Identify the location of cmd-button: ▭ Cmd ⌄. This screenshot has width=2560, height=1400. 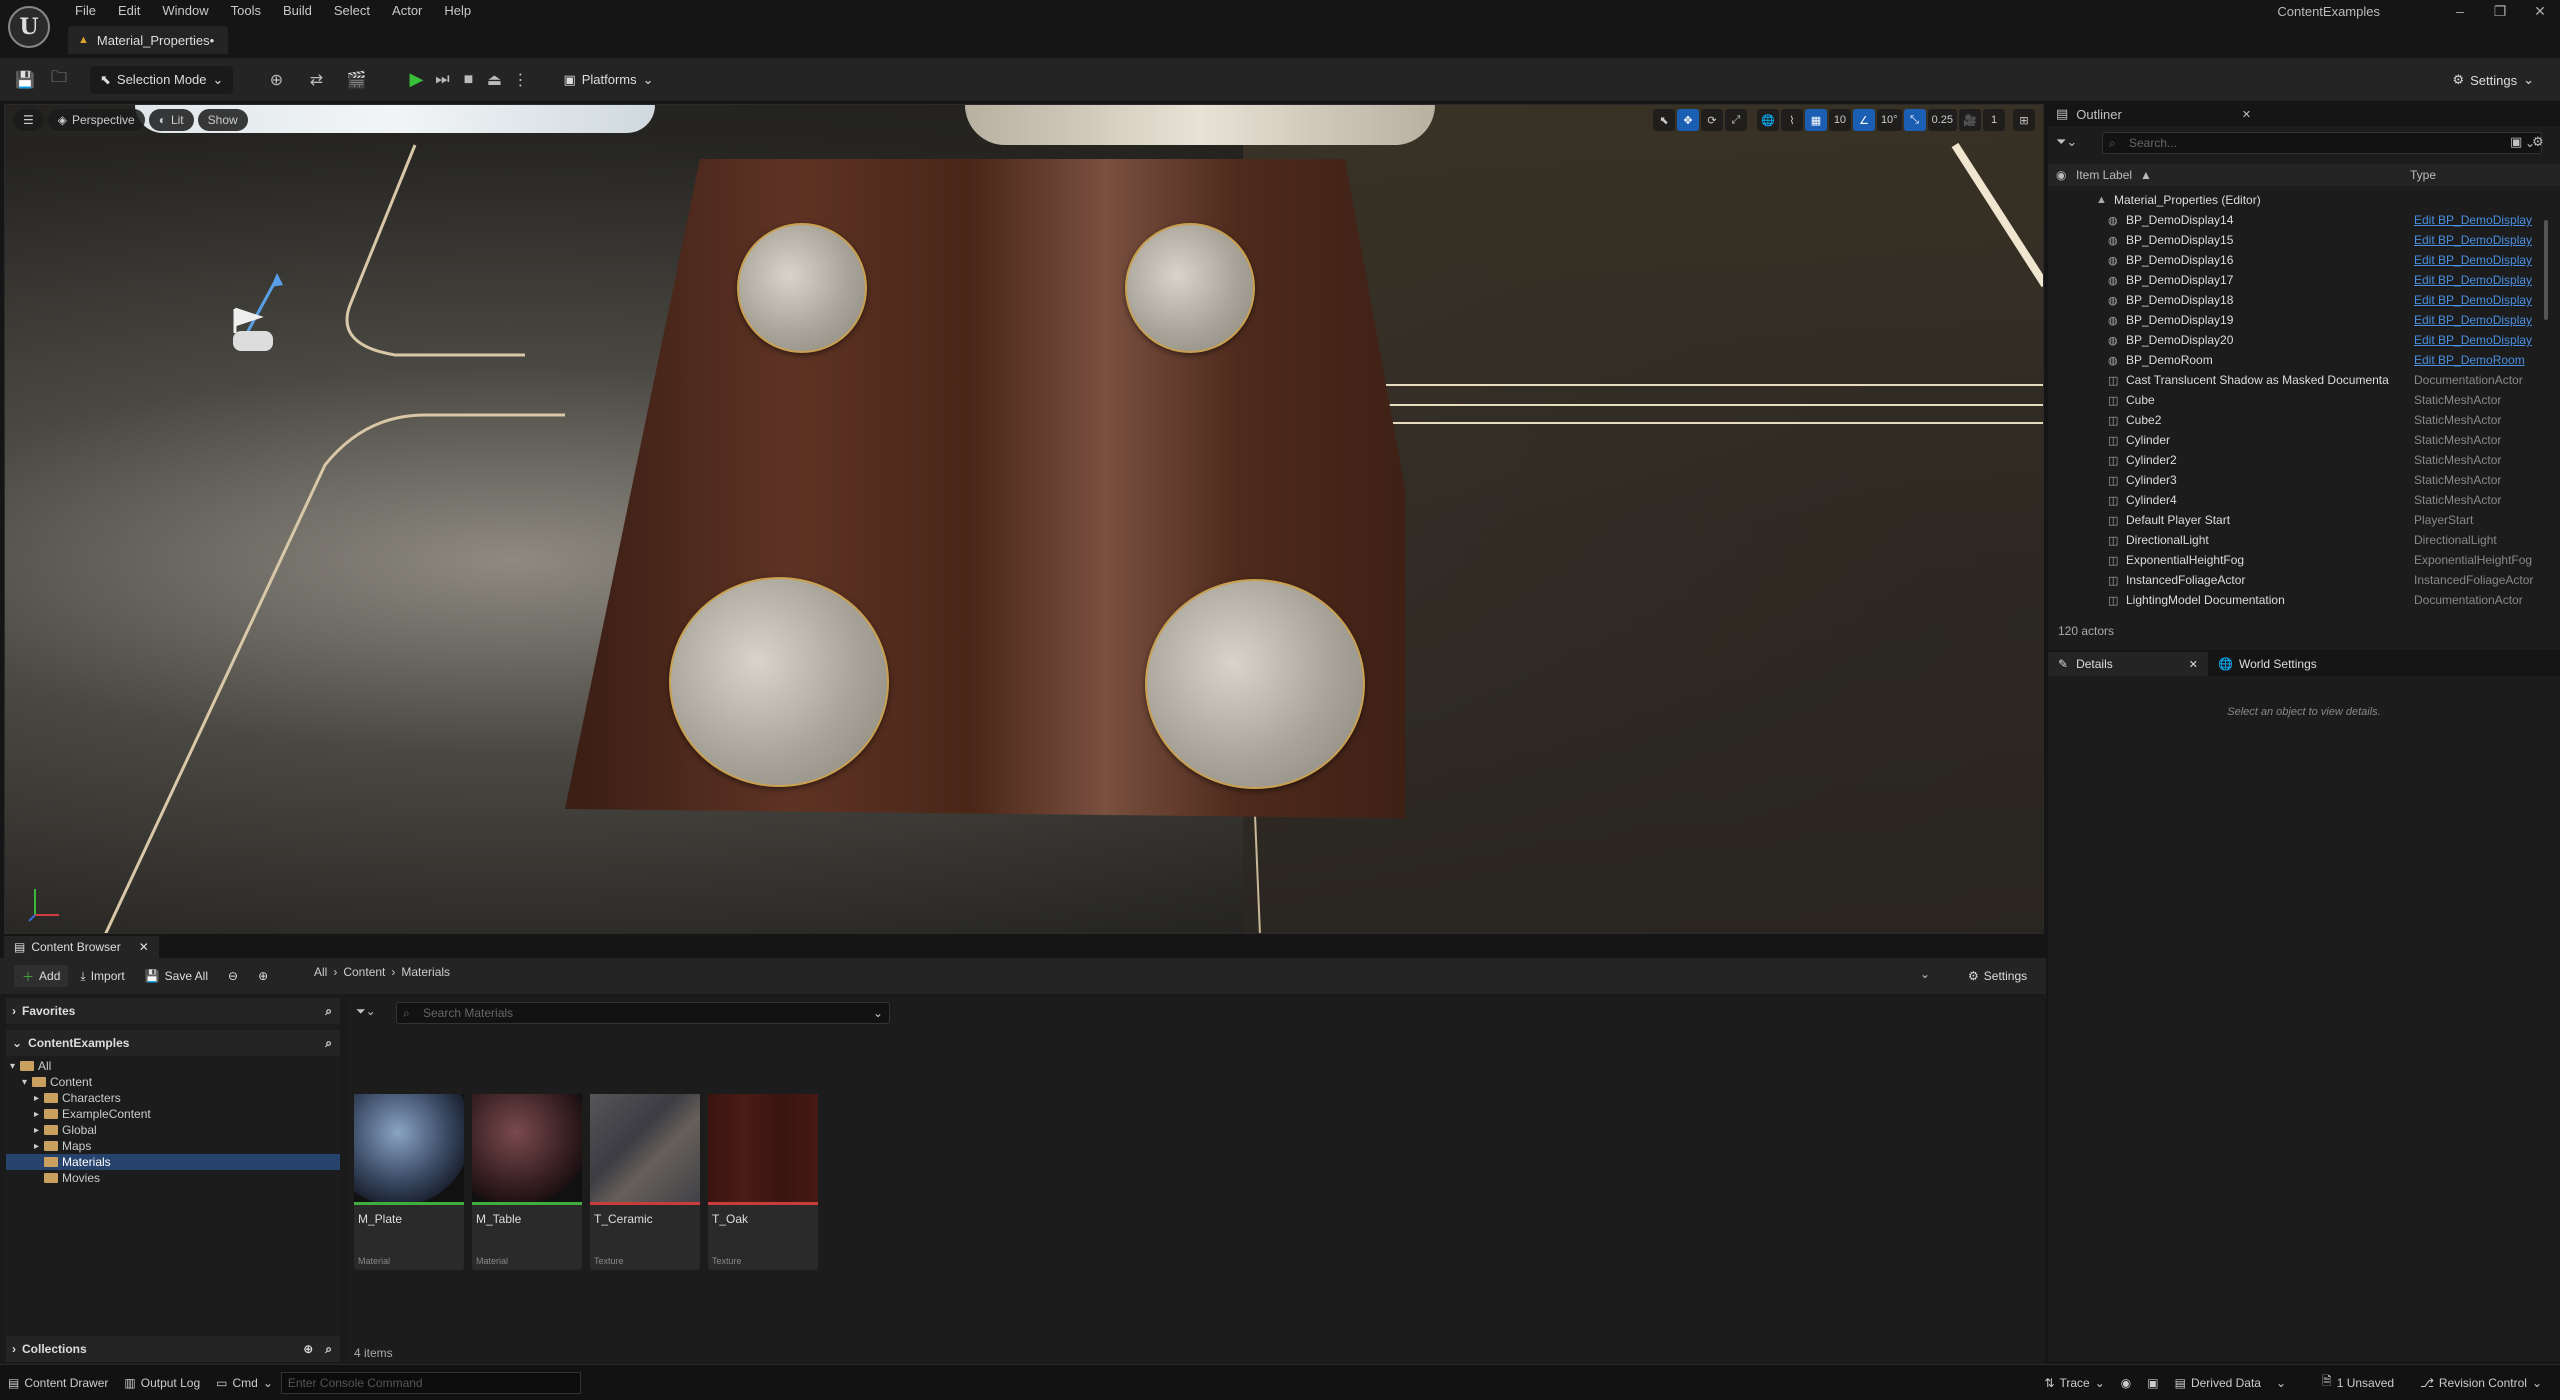
(244, 1383).